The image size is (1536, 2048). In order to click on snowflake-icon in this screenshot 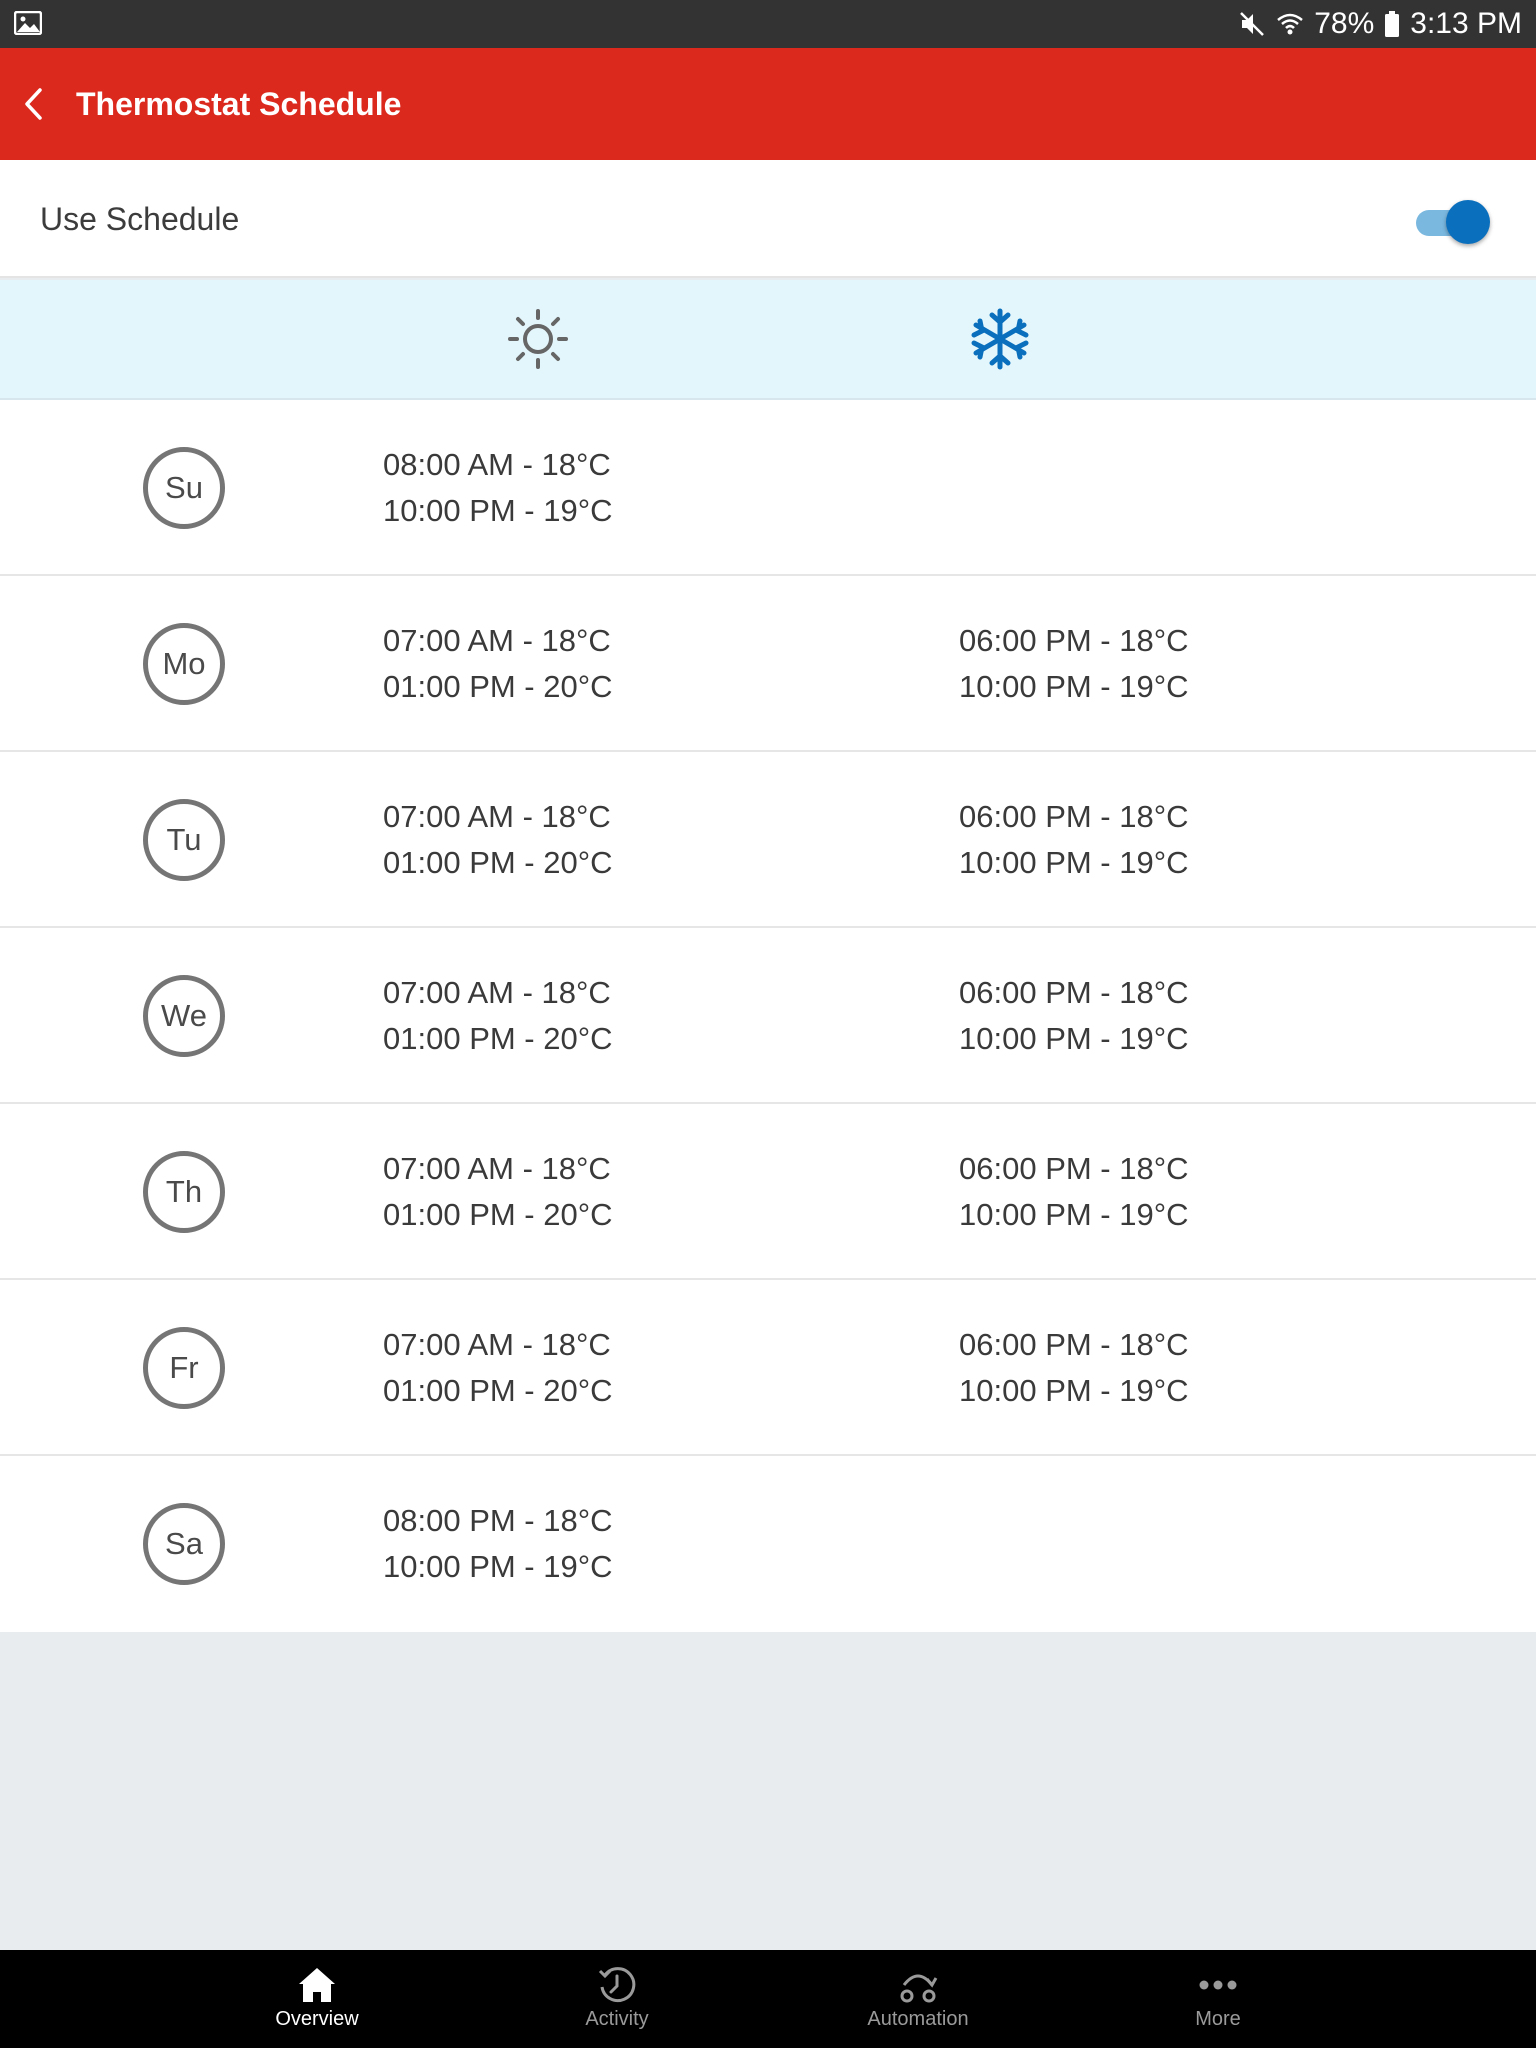, I will do `click(1000, 339)`.